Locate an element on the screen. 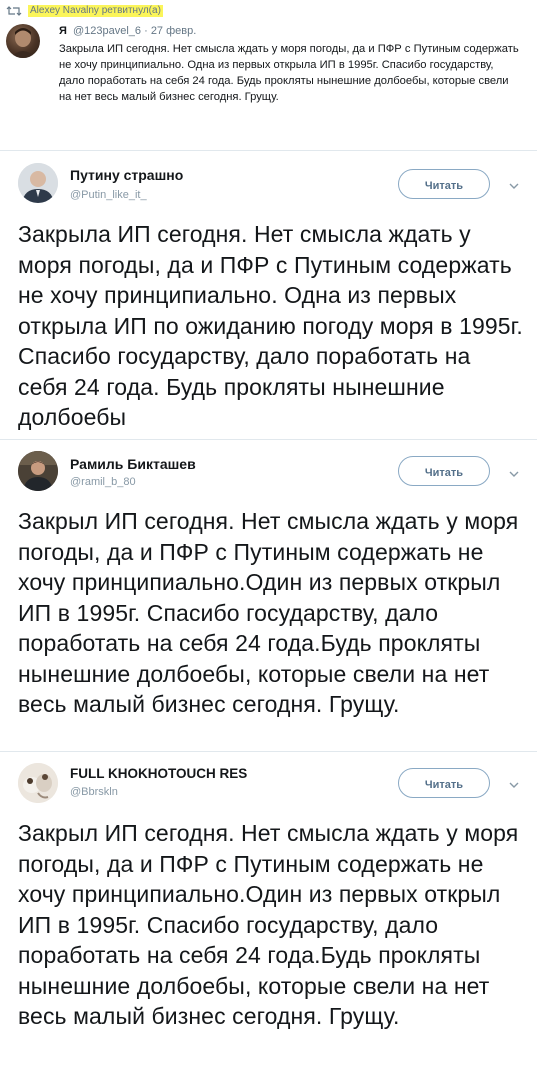 The image size is (537, 1080). retweeted-by-label: Alexey Navalny ретвитнул(а) is located at coordinates (95, 11).